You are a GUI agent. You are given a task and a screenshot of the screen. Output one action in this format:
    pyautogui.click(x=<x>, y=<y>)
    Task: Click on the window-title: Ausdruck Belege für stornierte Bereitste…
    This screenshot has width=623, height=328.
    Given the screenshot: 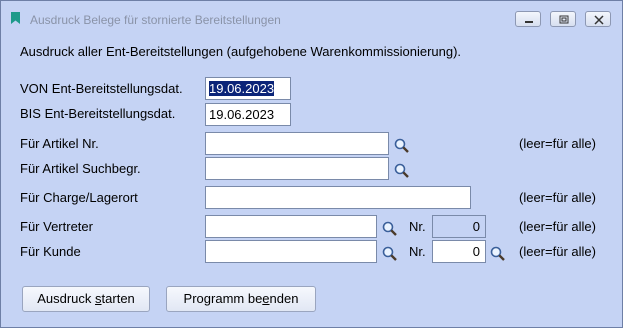 What is the action you would take?
    pyautogui.click(x=155, y=20)
    